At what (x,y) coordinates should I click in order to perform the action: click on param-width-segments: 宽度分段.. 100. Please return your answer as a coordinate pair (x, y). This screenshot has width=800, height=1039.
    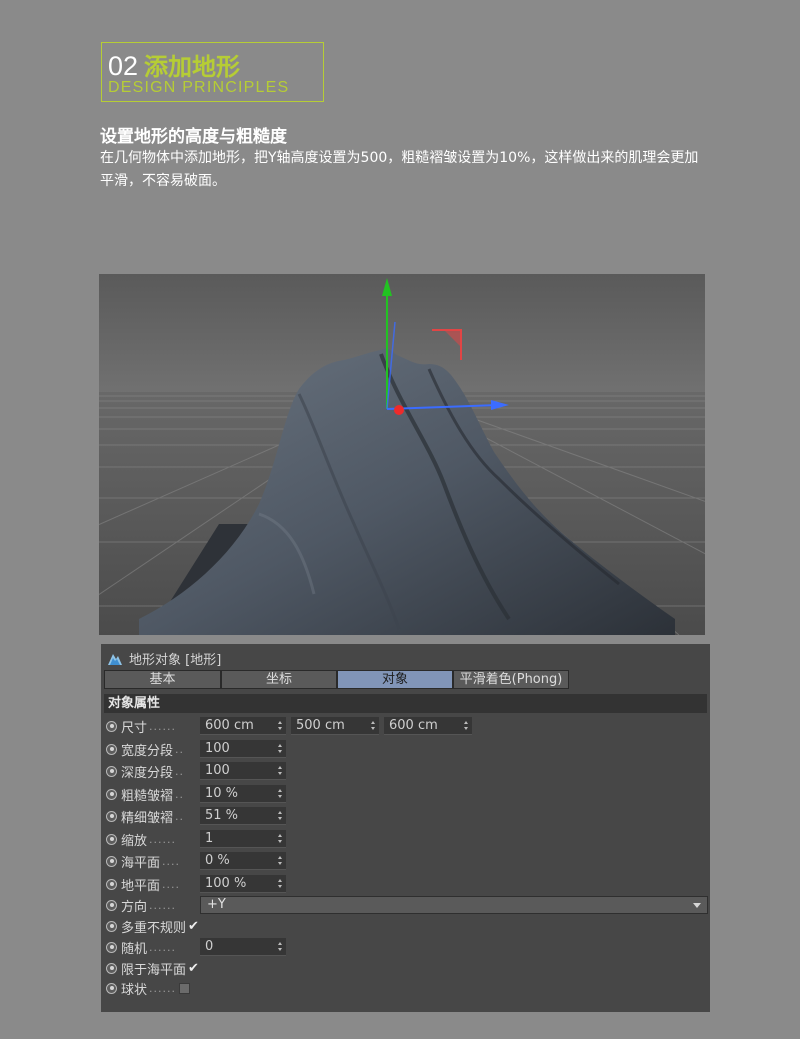
    Looking at the image, I should click on (198, 749).